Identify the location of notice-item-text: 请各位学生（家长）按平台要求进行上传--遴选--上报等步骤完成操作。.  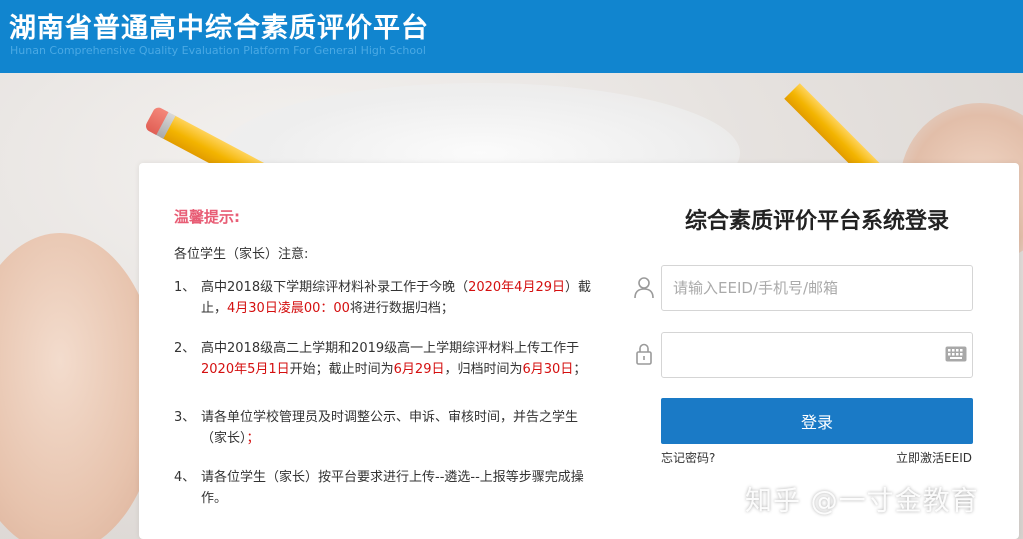
(397, 488).